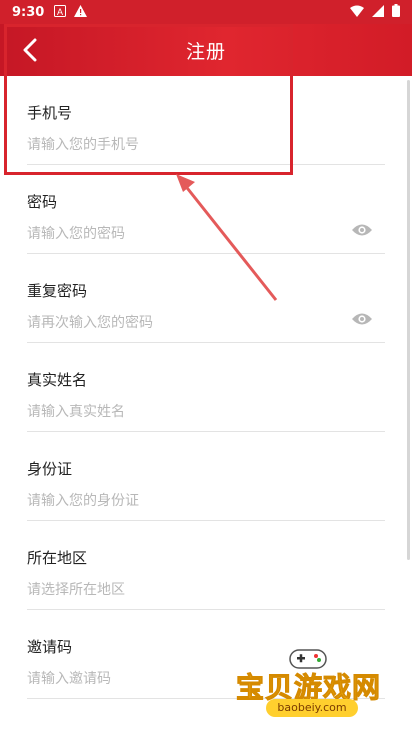  I want to click on real-name-input, so click(177, 412).